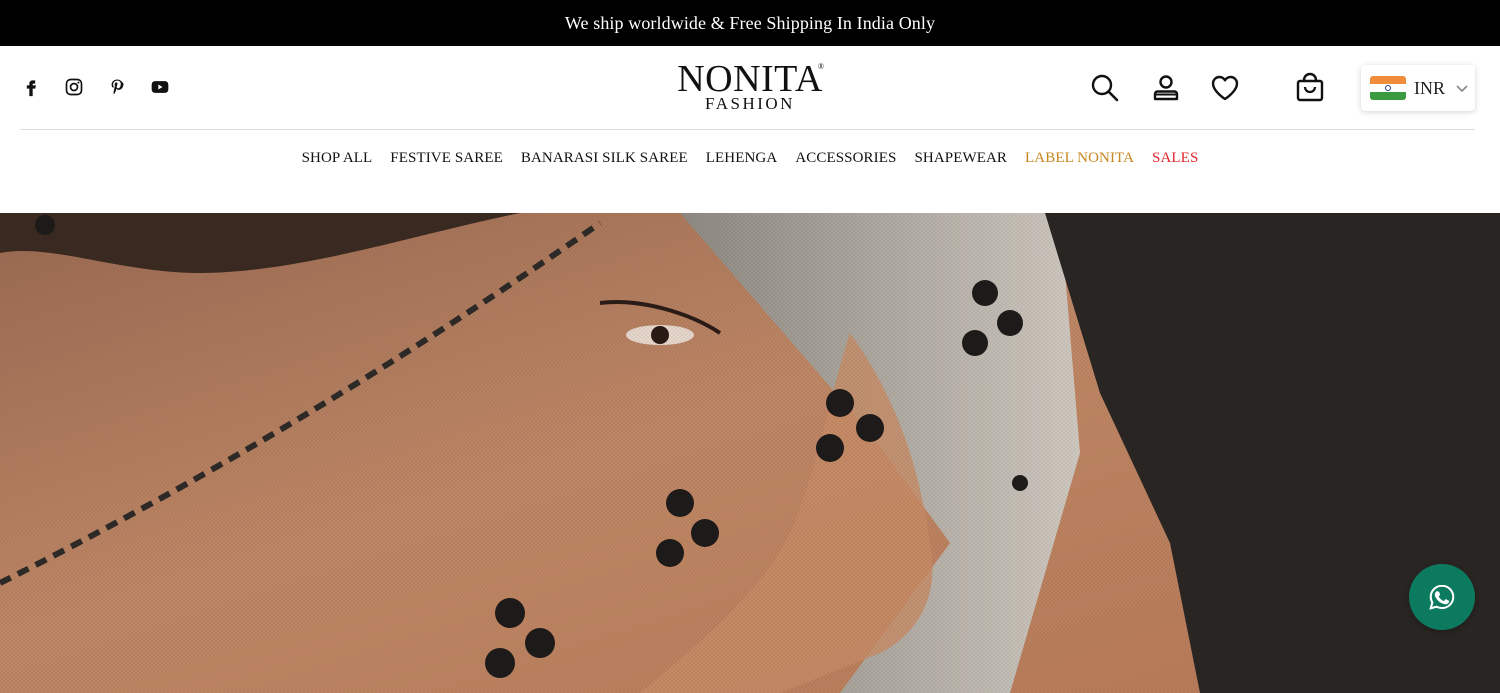 The width and height of the screenshot is (1500, 693). What do you see at coordinates (337, 158) in the screenshot?
I see `nav-item-shop-all: SHOP ALL` at bounding box center [337, 158].